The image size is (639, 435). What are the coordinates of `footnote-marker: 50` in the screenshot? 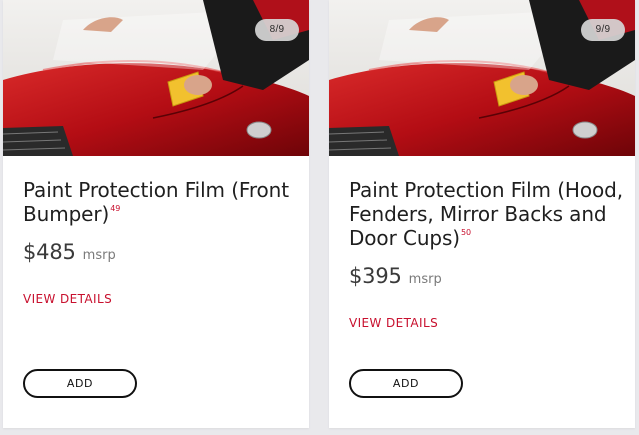 It's located at (466, 232).